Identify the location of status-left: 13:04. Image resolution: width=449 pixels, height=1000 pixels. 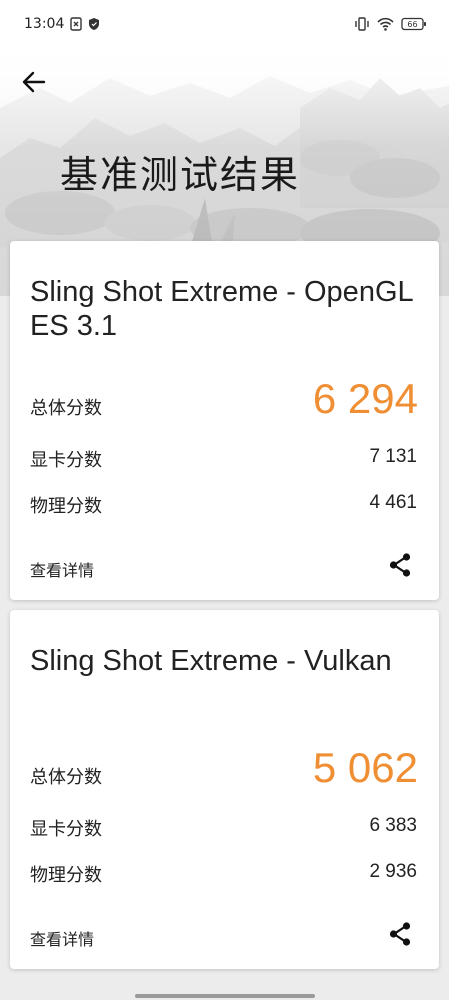
(62, 24).